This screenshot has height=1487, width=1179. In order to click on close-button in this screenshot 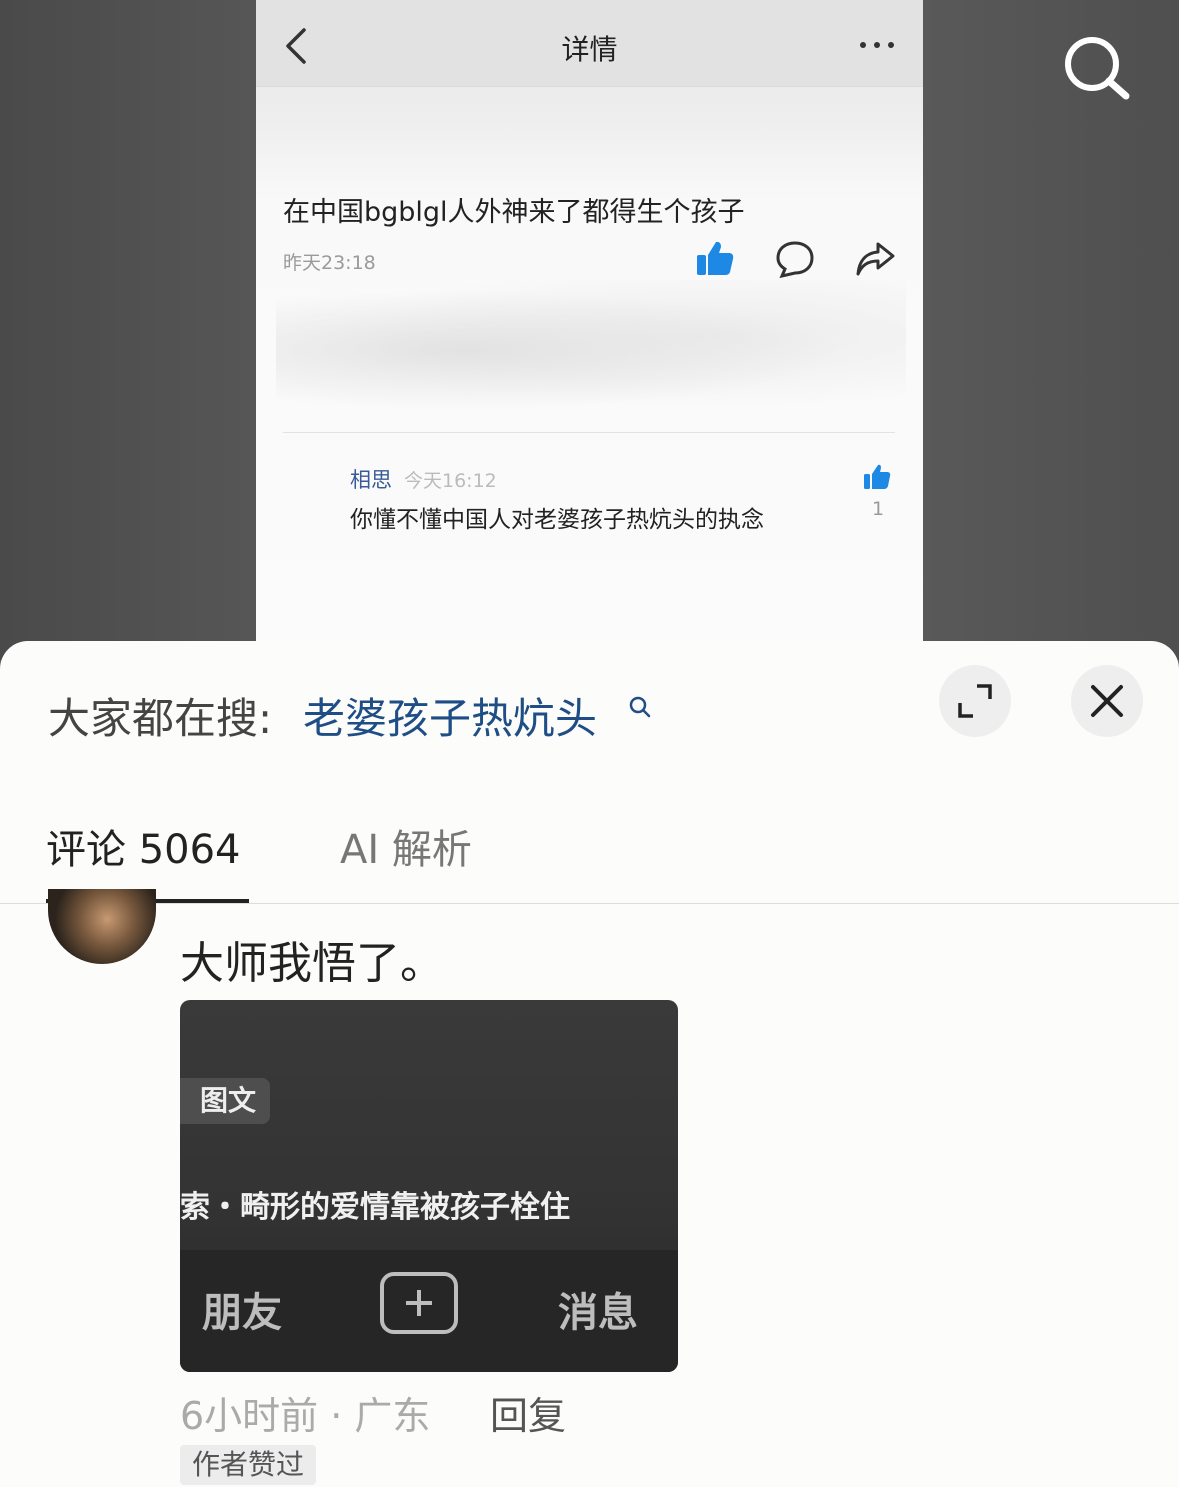, I will do `click(1107, 701)`.